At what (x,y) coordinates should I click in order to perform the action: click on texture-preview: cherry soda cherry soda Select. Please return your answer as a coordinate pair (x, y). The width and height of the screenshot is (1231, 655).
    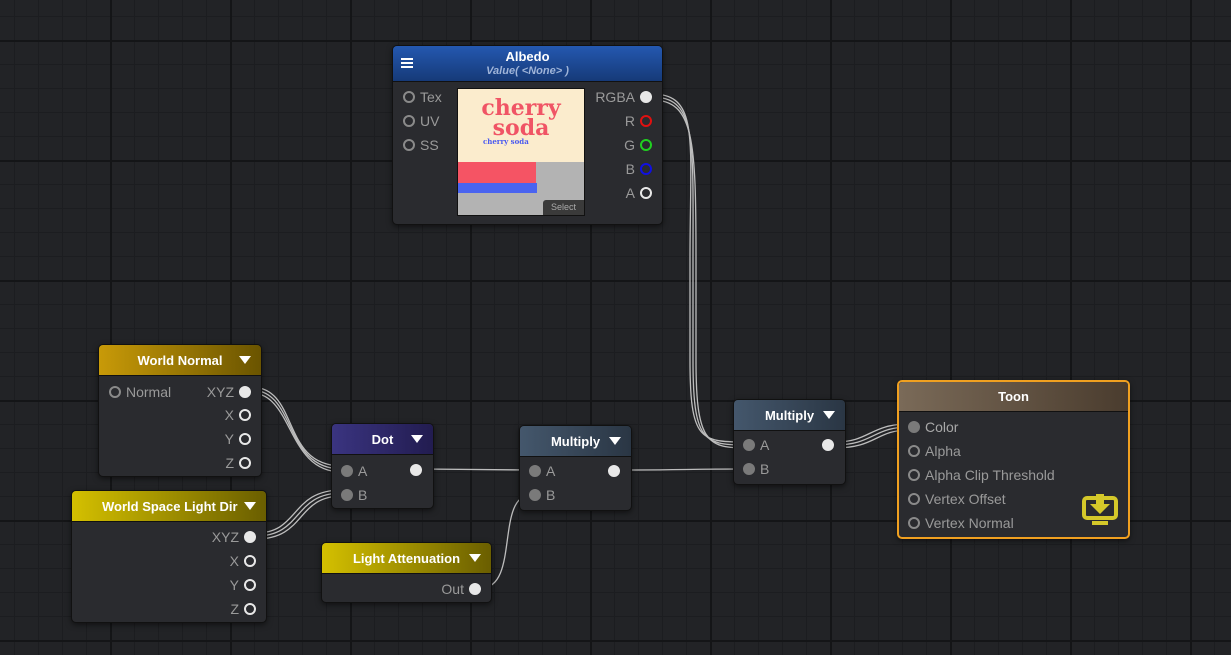
    Looking at the image, I should click on (521, 152).